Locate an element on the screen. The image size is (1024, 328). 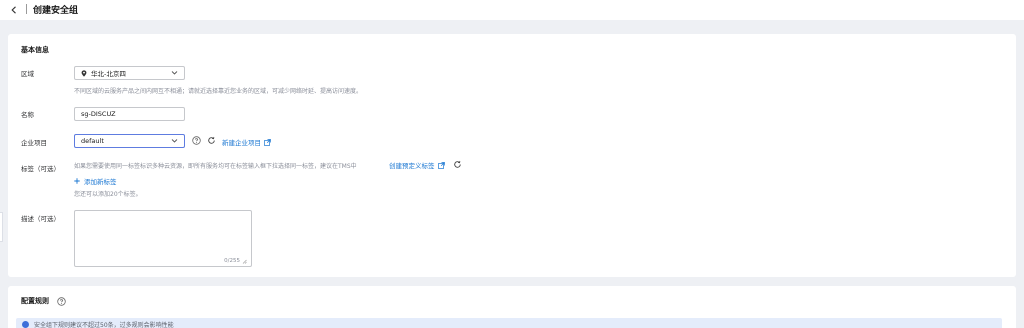
title-divider is located at coordinates (26, 9).